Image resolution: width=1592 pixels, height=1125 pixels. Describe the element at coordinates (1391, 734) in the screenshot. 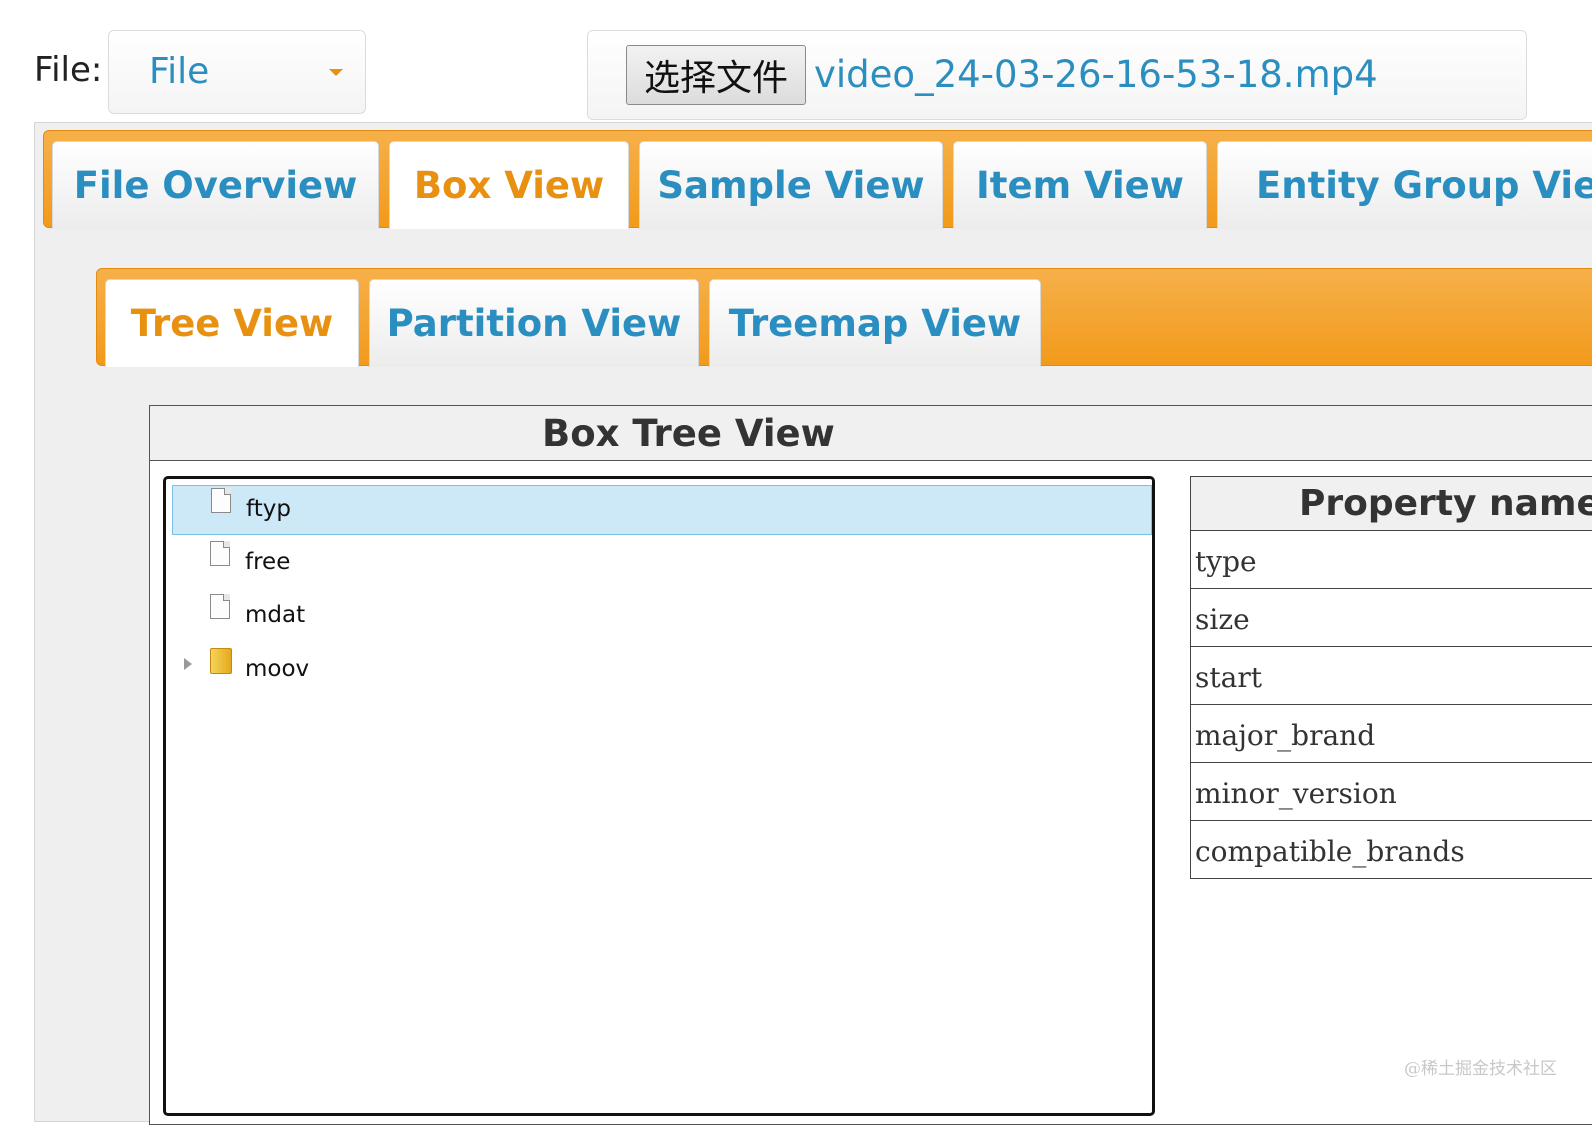

I see `table-row: major_brand` at that location.